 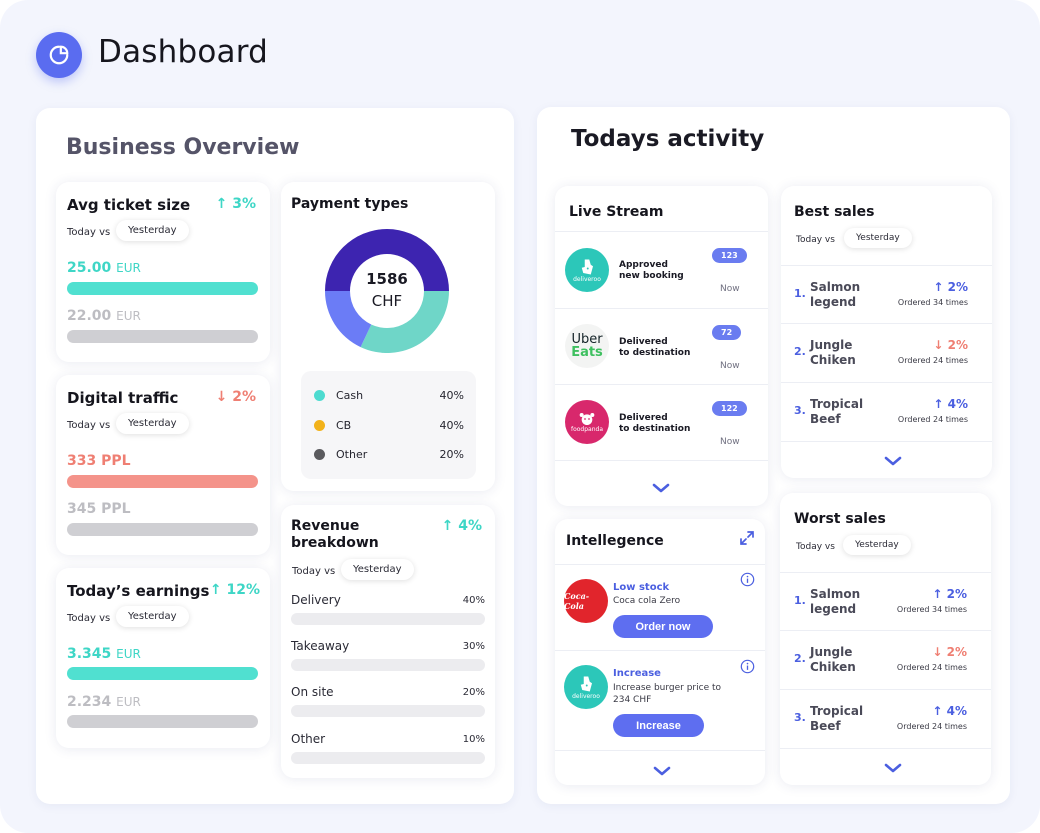 I want to click on earnings-current: 3.345 EUR, so click(x=104, y=654).